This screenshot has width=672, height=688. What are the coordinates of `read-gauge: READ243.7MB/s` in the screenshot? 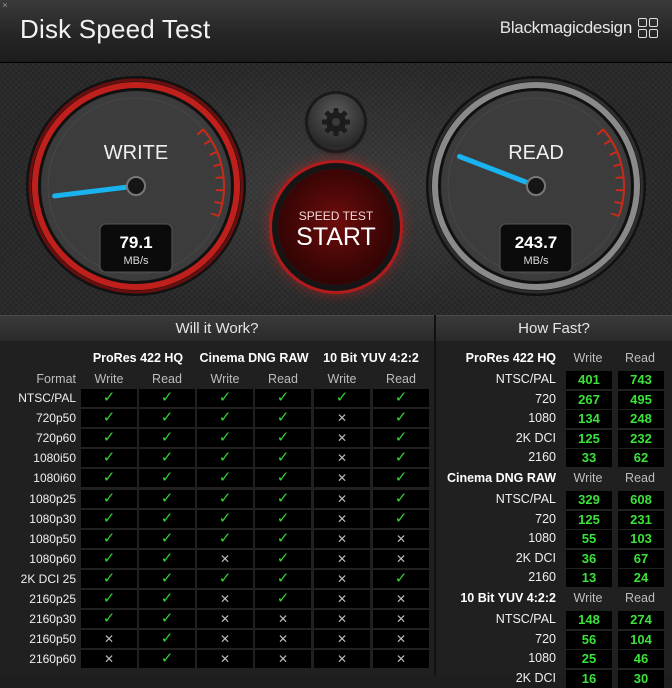 It's located at (536, 186).